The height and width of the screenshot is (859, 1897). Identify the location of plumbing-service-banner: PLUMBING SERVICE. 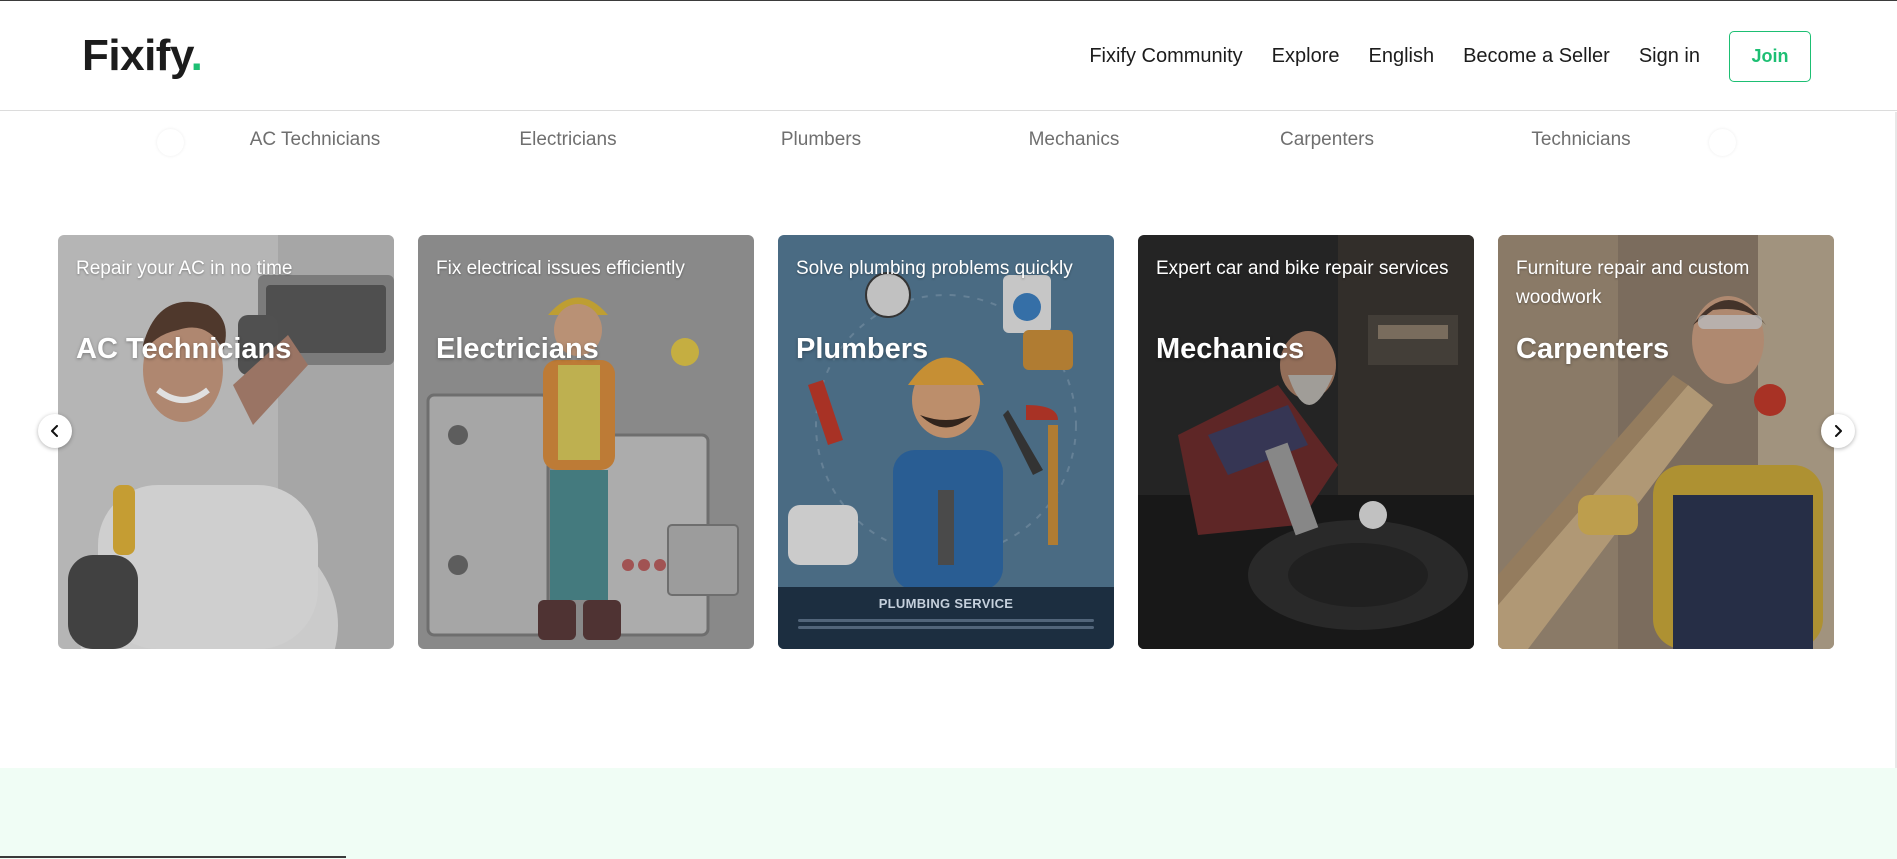
(946, 618).